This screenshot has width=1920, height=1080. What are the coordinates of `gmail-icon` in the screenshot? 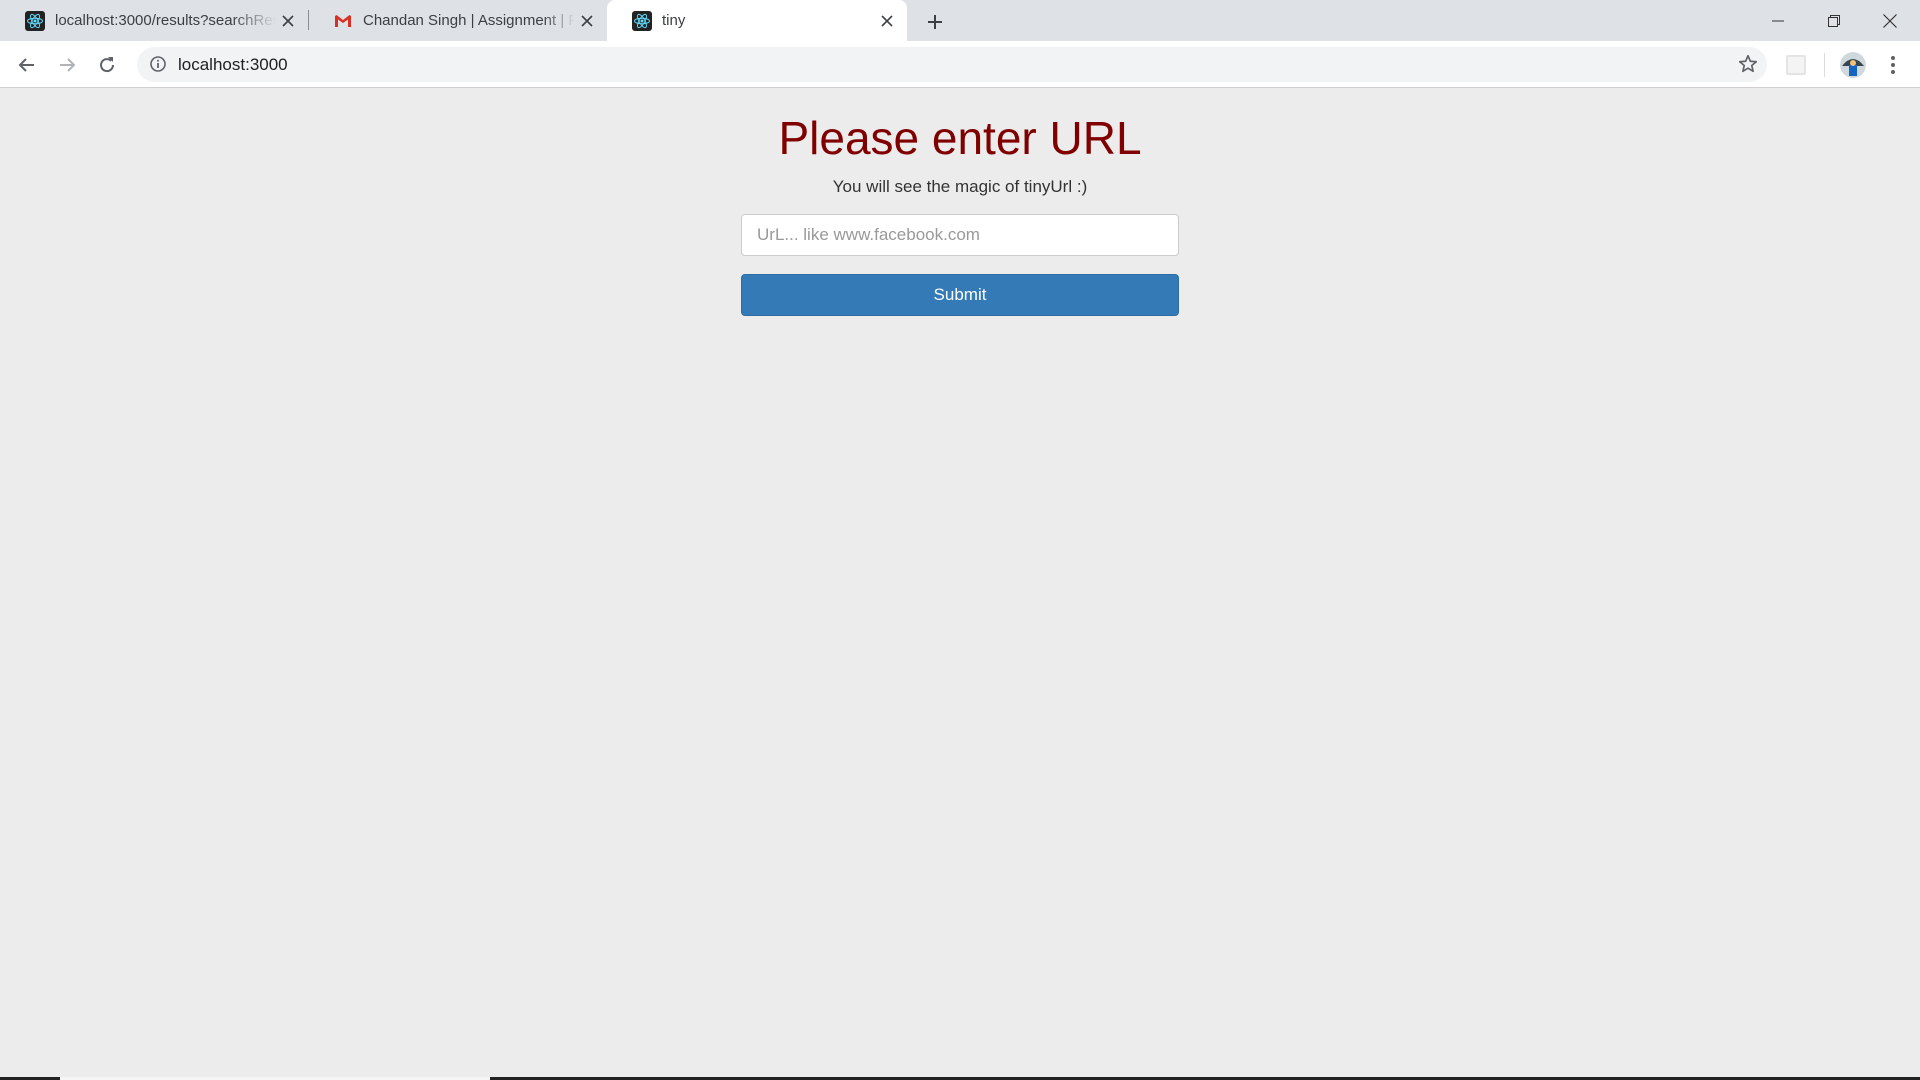 It's located at (343, 20).